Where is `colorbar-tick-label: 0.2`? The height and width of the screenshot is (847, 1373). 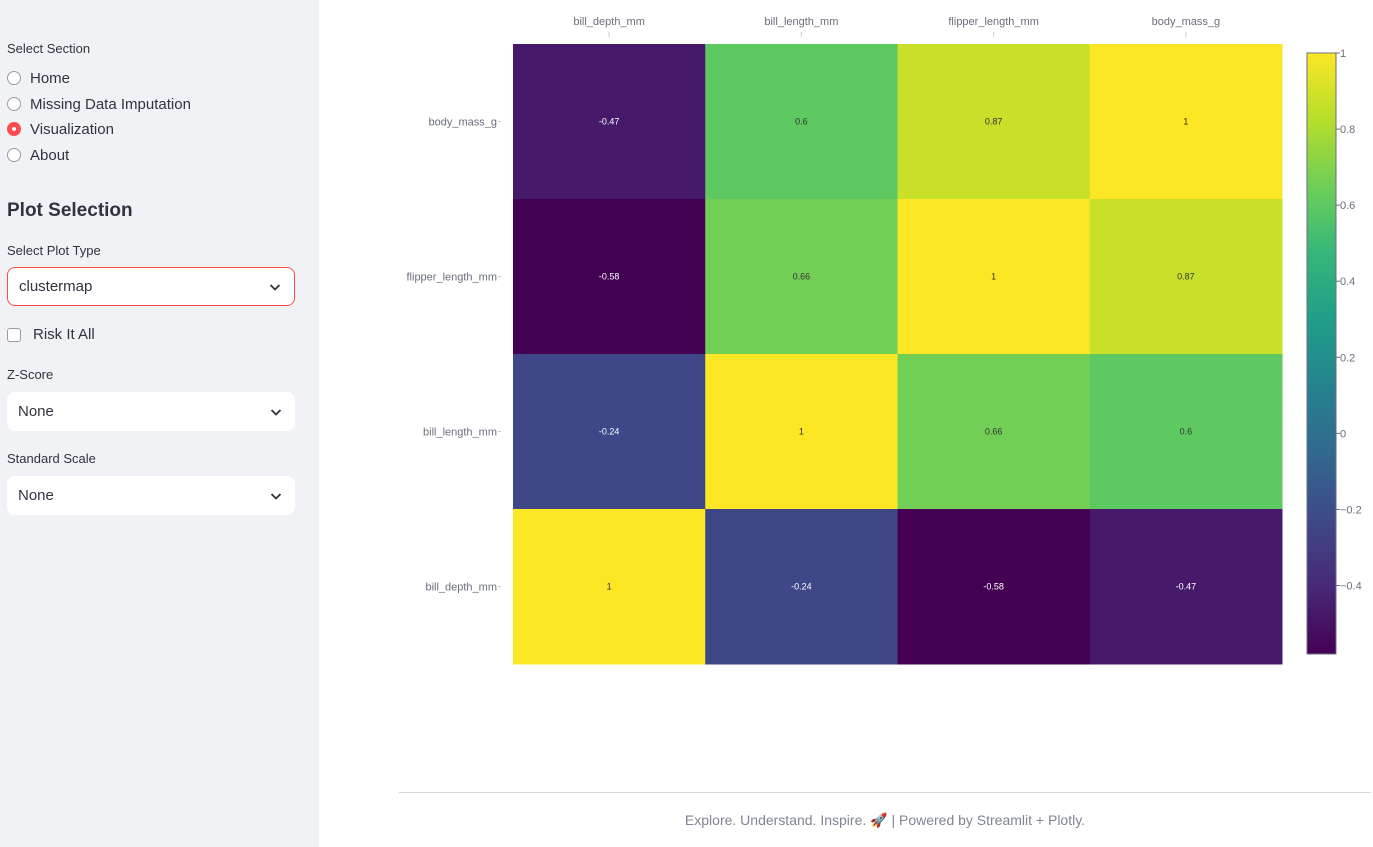 colorbar-tick-label: 0.2 is located at coordinates (1347, 358).